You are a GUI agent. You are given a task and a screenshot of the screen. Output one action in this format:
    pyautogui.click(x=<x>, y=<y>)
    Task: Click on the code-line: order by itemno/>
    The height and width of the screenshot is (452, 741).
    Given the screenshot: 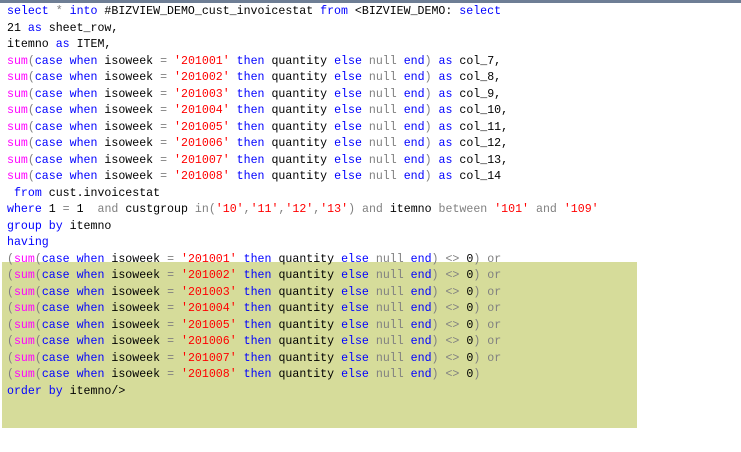 What is the action you would take?
    pyautogui.click(x=303, y=392)
    